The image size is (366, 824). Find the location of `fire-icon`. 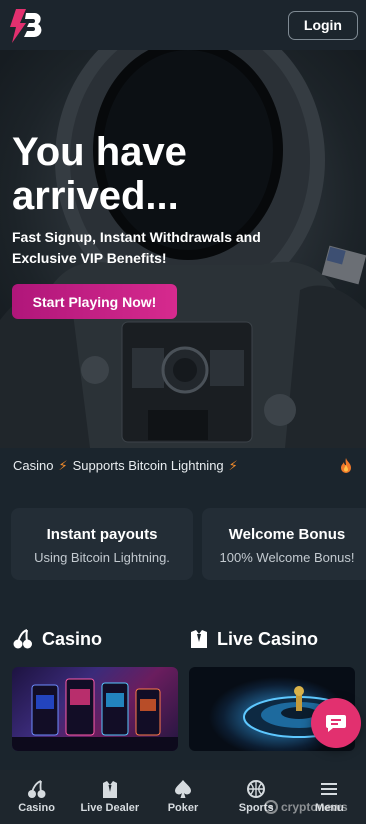

fire-icon is located at coordinates (346, 465).